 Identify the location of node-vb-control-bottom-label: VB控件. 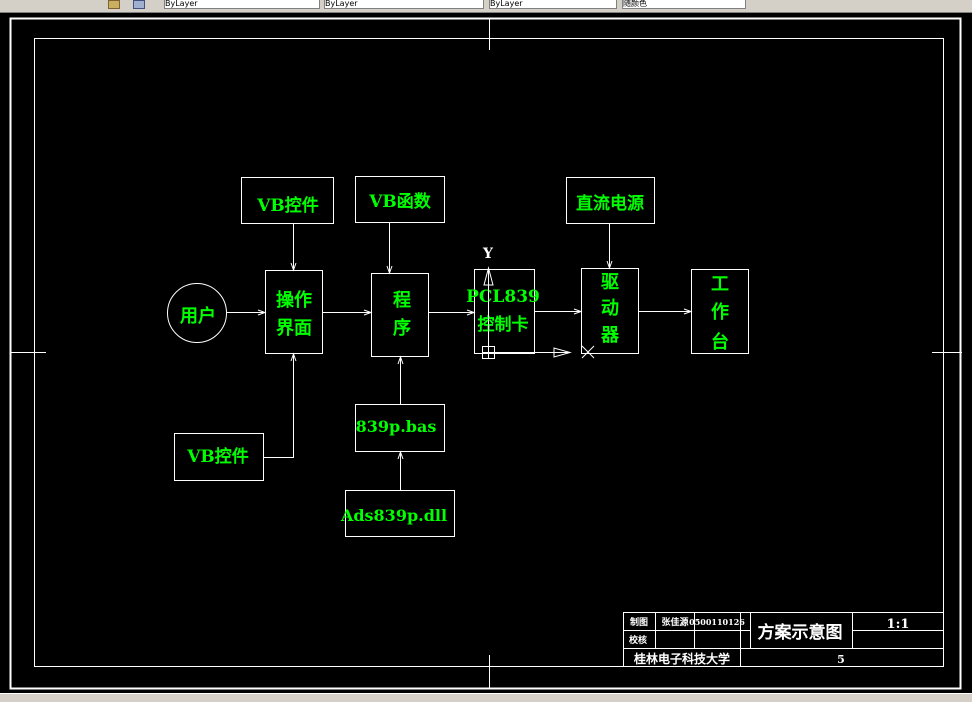
(217, 456).